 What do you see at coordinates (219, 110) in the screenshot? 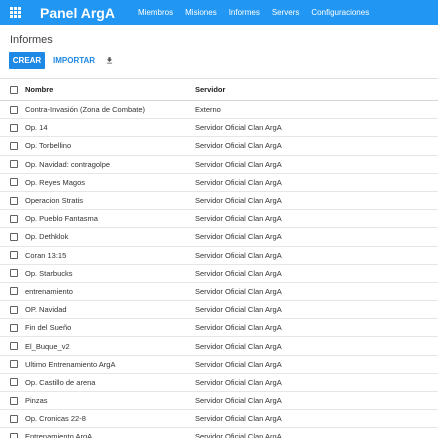
I see `table-row: Contra-Invasión (Zona de Combate) Externo` at bounding box center [219, 110].